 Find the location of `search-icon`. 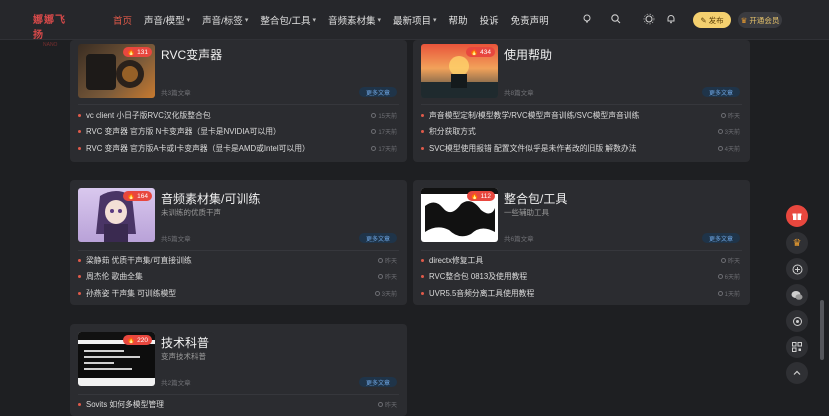

search-icon is located at coordinates (616, 19).